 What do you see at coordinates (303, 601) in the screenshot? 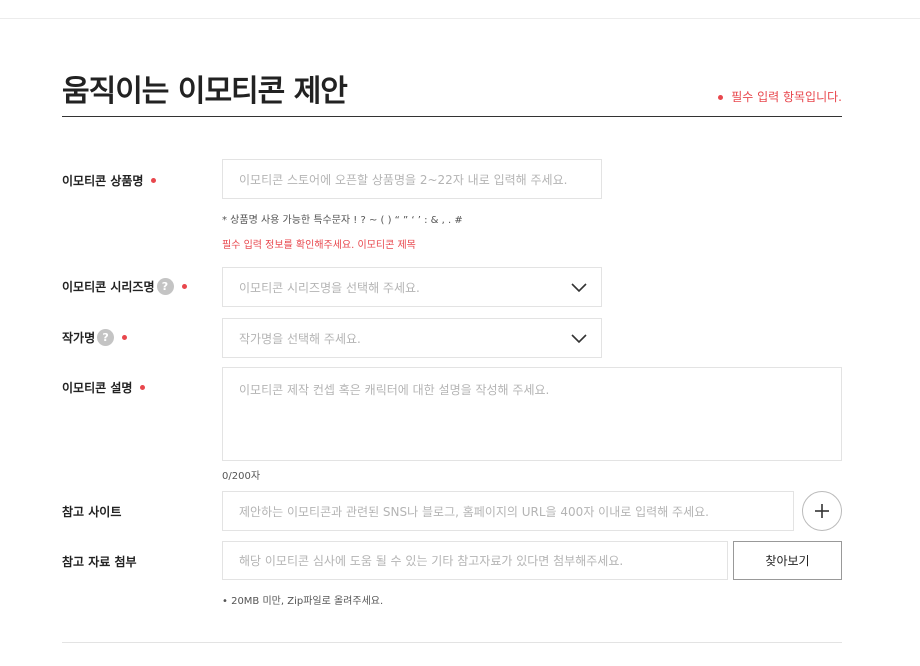
I see `attachment-hint: • 20MB 미만, Zip파일로 올려주세요.` at bounding box center [303, 601].